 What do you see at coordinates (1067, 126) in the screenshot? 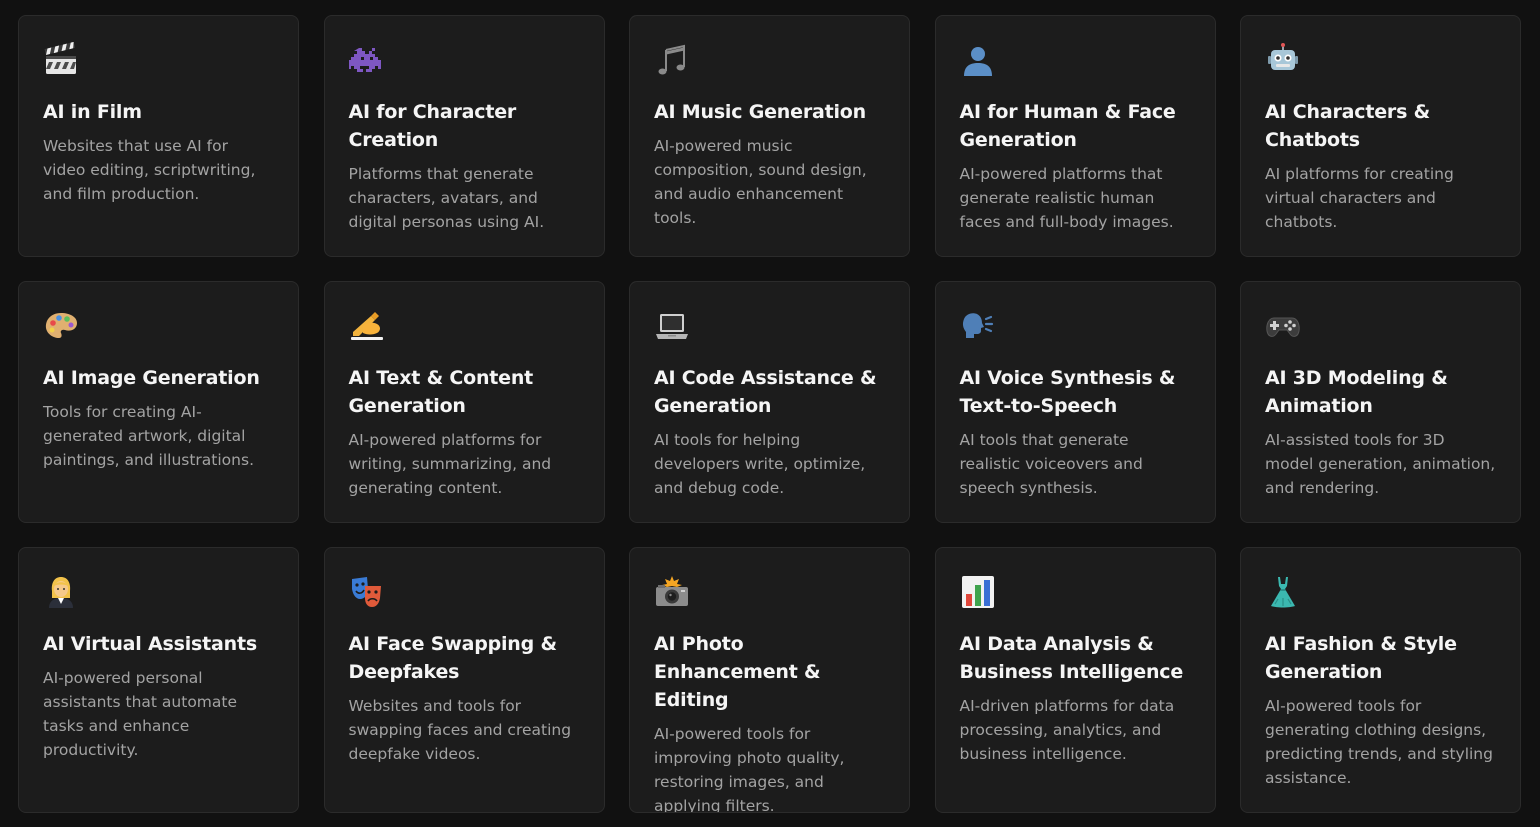
I see `card-title: AI for Human & Face Generation` at bounding box center [1067, 126].